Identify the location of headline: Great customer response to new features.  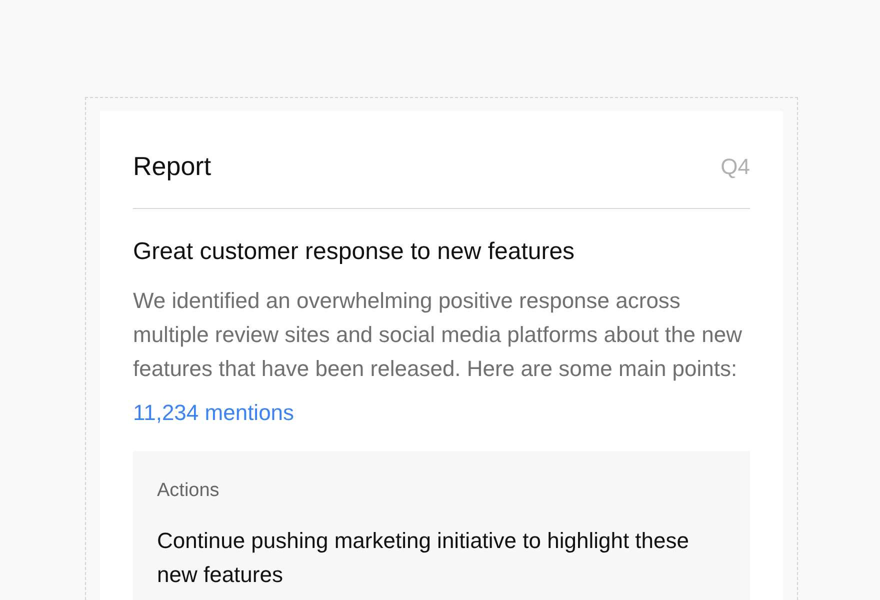
(354, 252).